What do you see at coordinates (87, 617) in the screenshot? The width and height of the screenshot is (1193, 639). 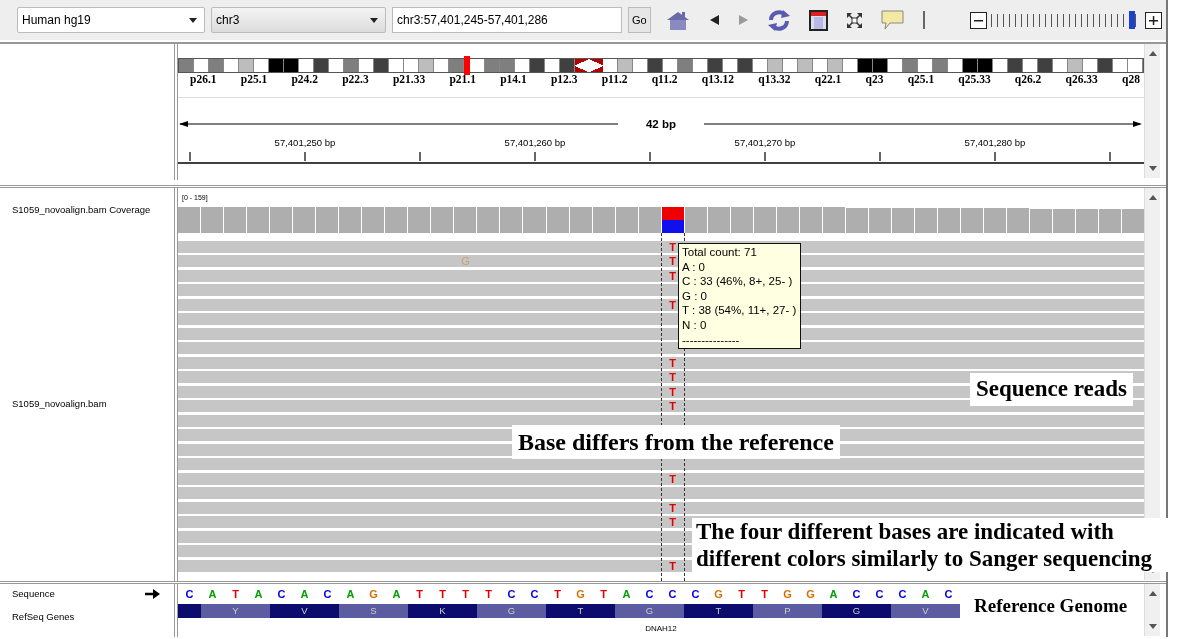 I see `track-name: RefSeq Genes` at bounding box center [87, 617].